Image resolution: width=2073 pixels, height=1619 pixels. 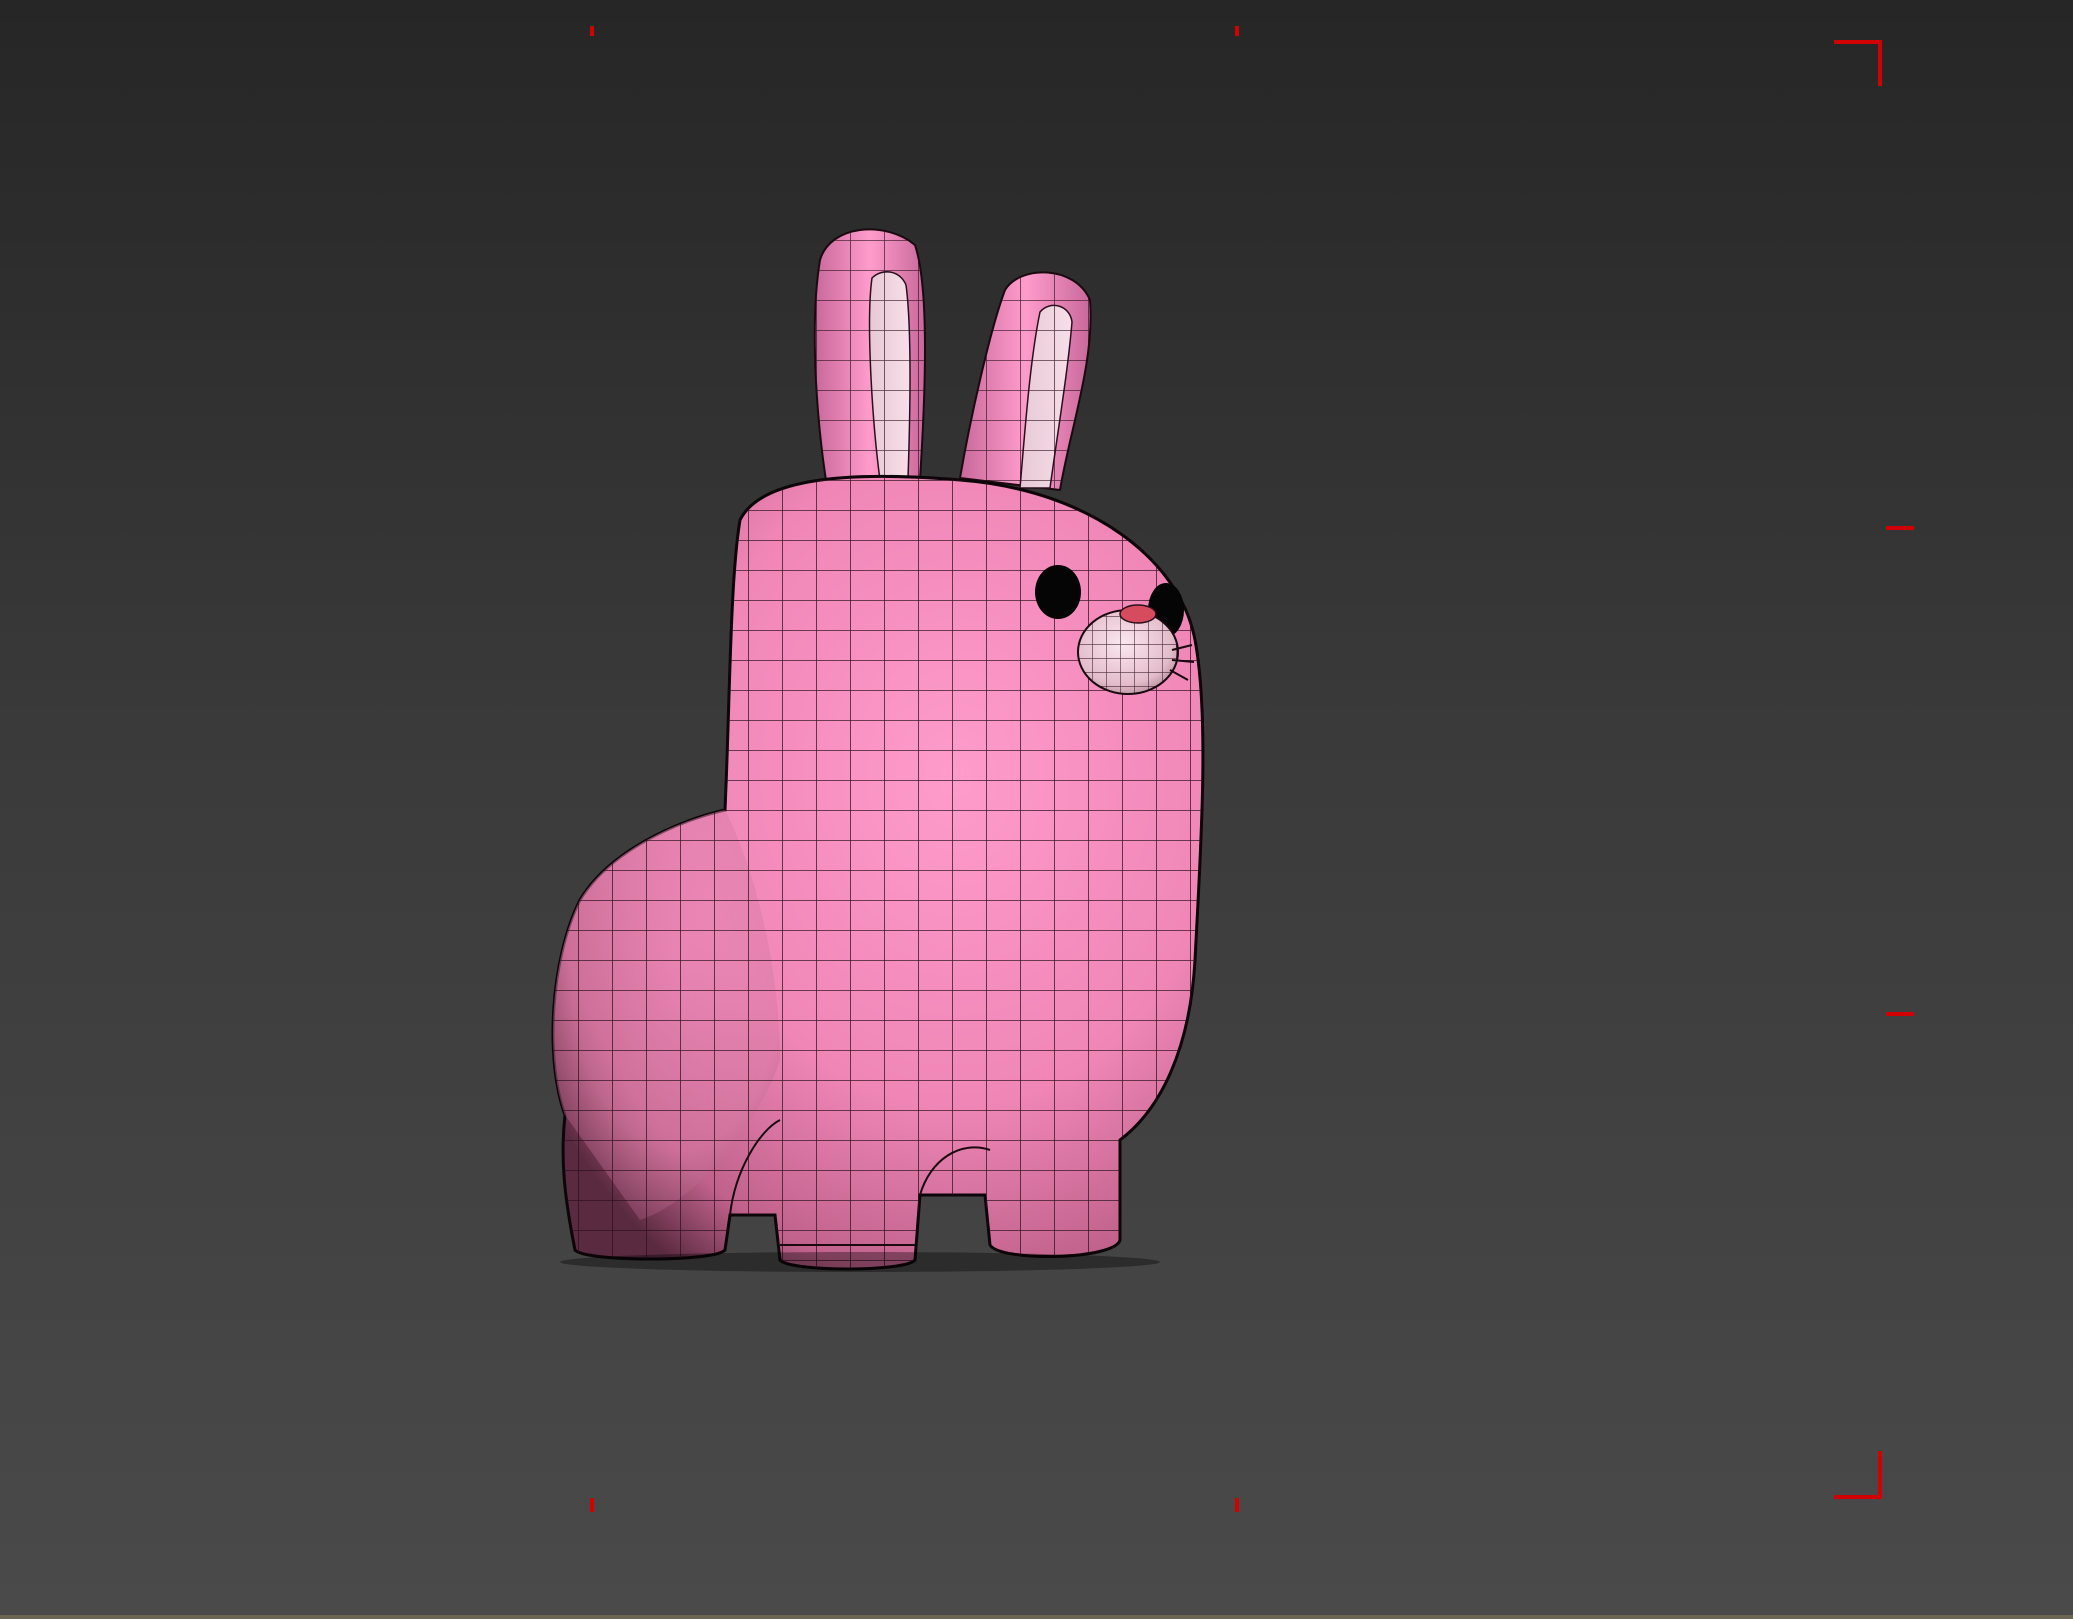 I want to click on safe-frame-corner-bottom-right, so click(x=1858, y=1475).